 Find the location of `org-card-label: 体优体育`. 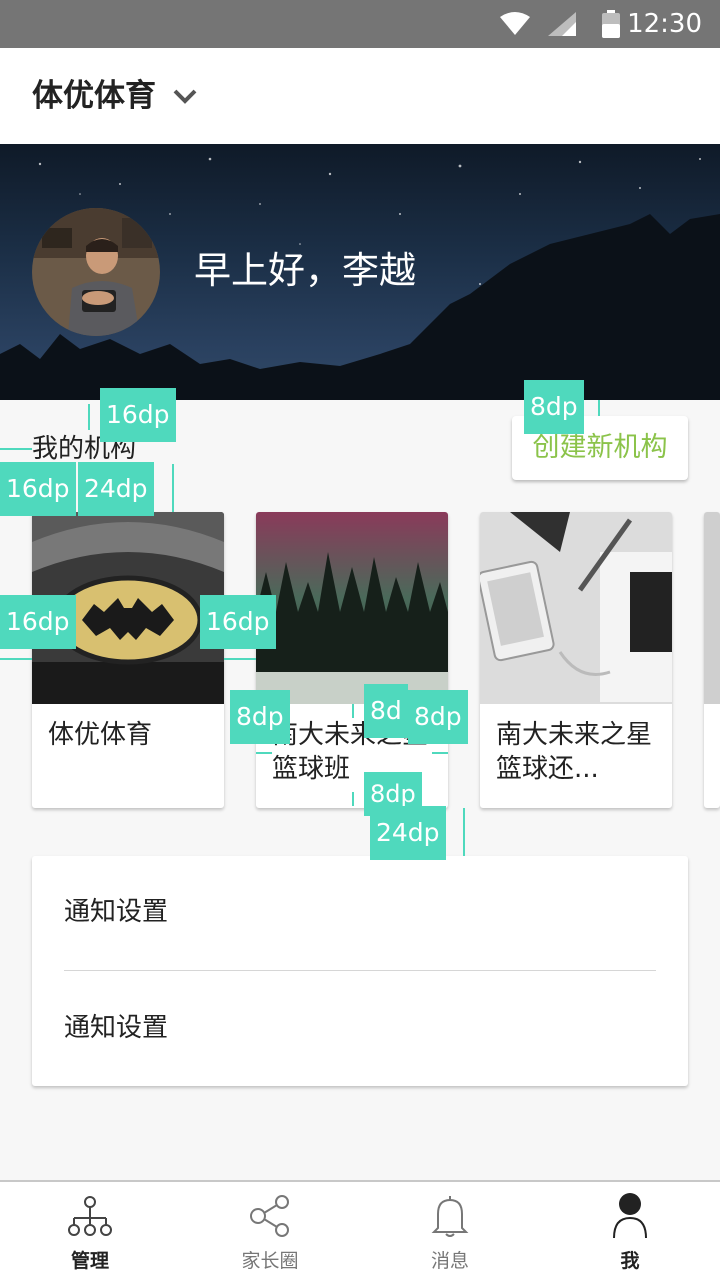

org-card-label: 体优体育 is located at coordinates (100, 735).